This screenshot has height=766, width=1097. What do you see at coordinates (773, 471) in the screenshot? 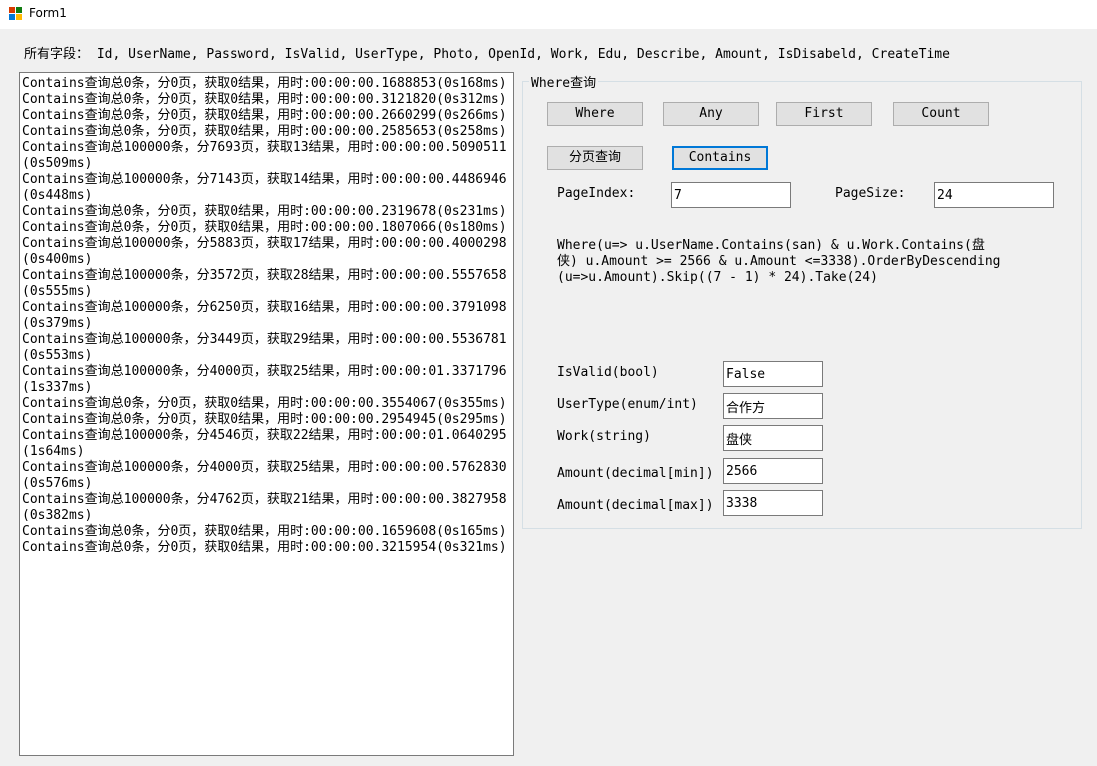
I see `amount-min-input` at bounding box center [773, 471].